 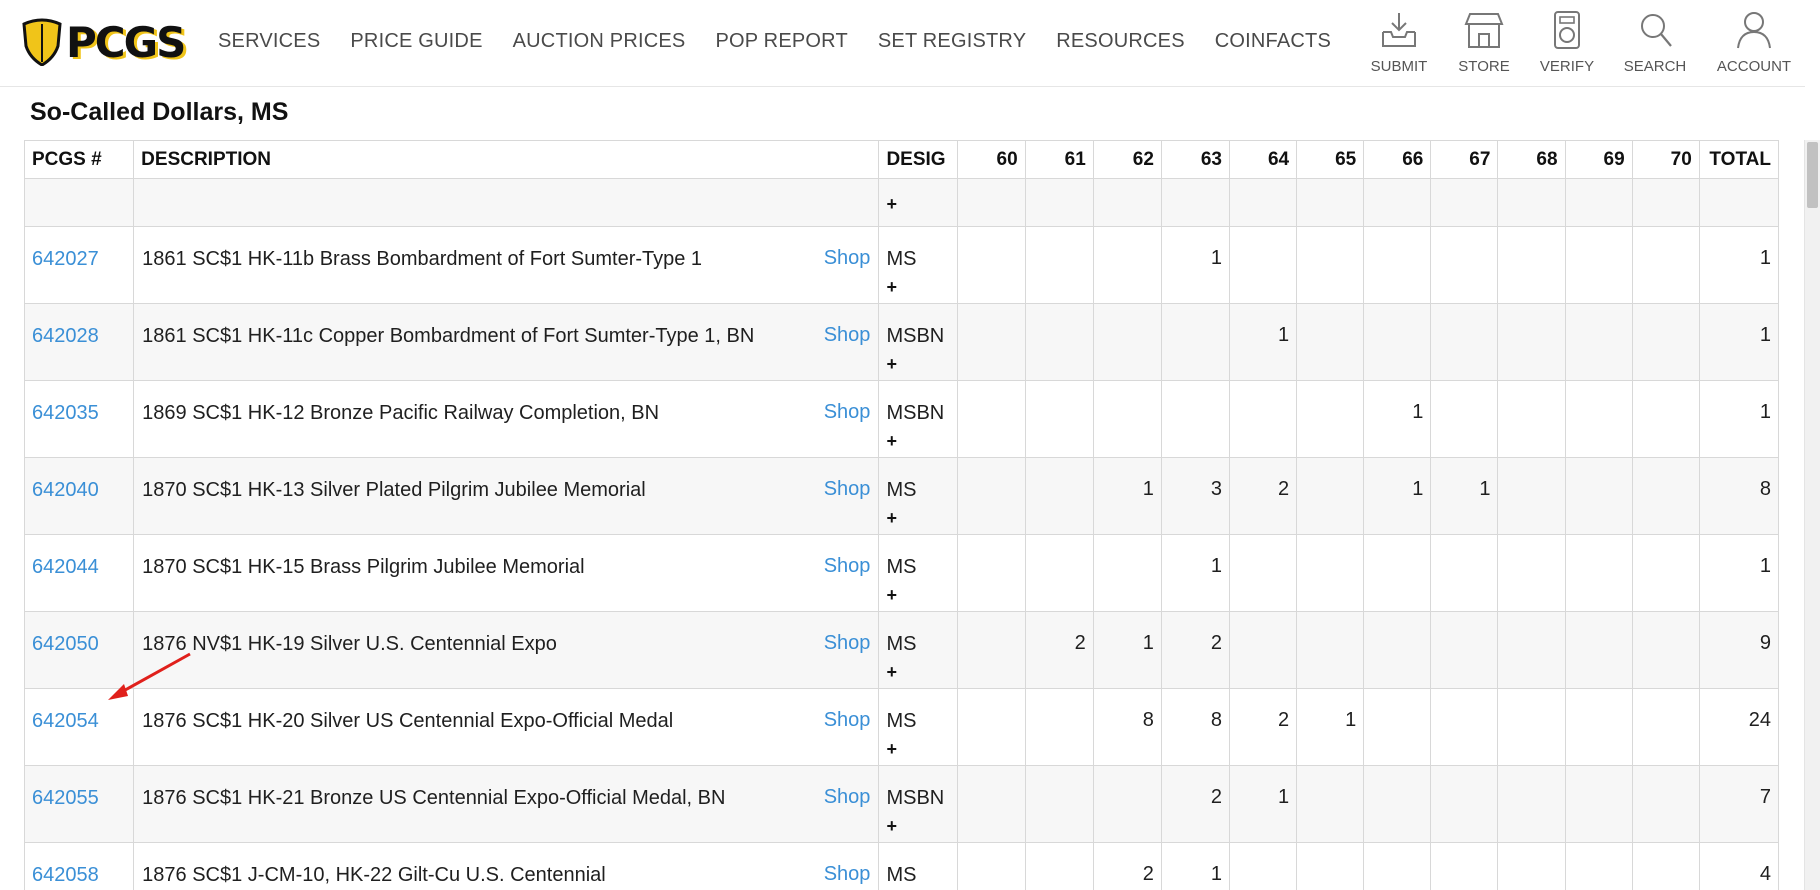 I want to click on verify-button: VERIFY, so click(x=1567, y=42).